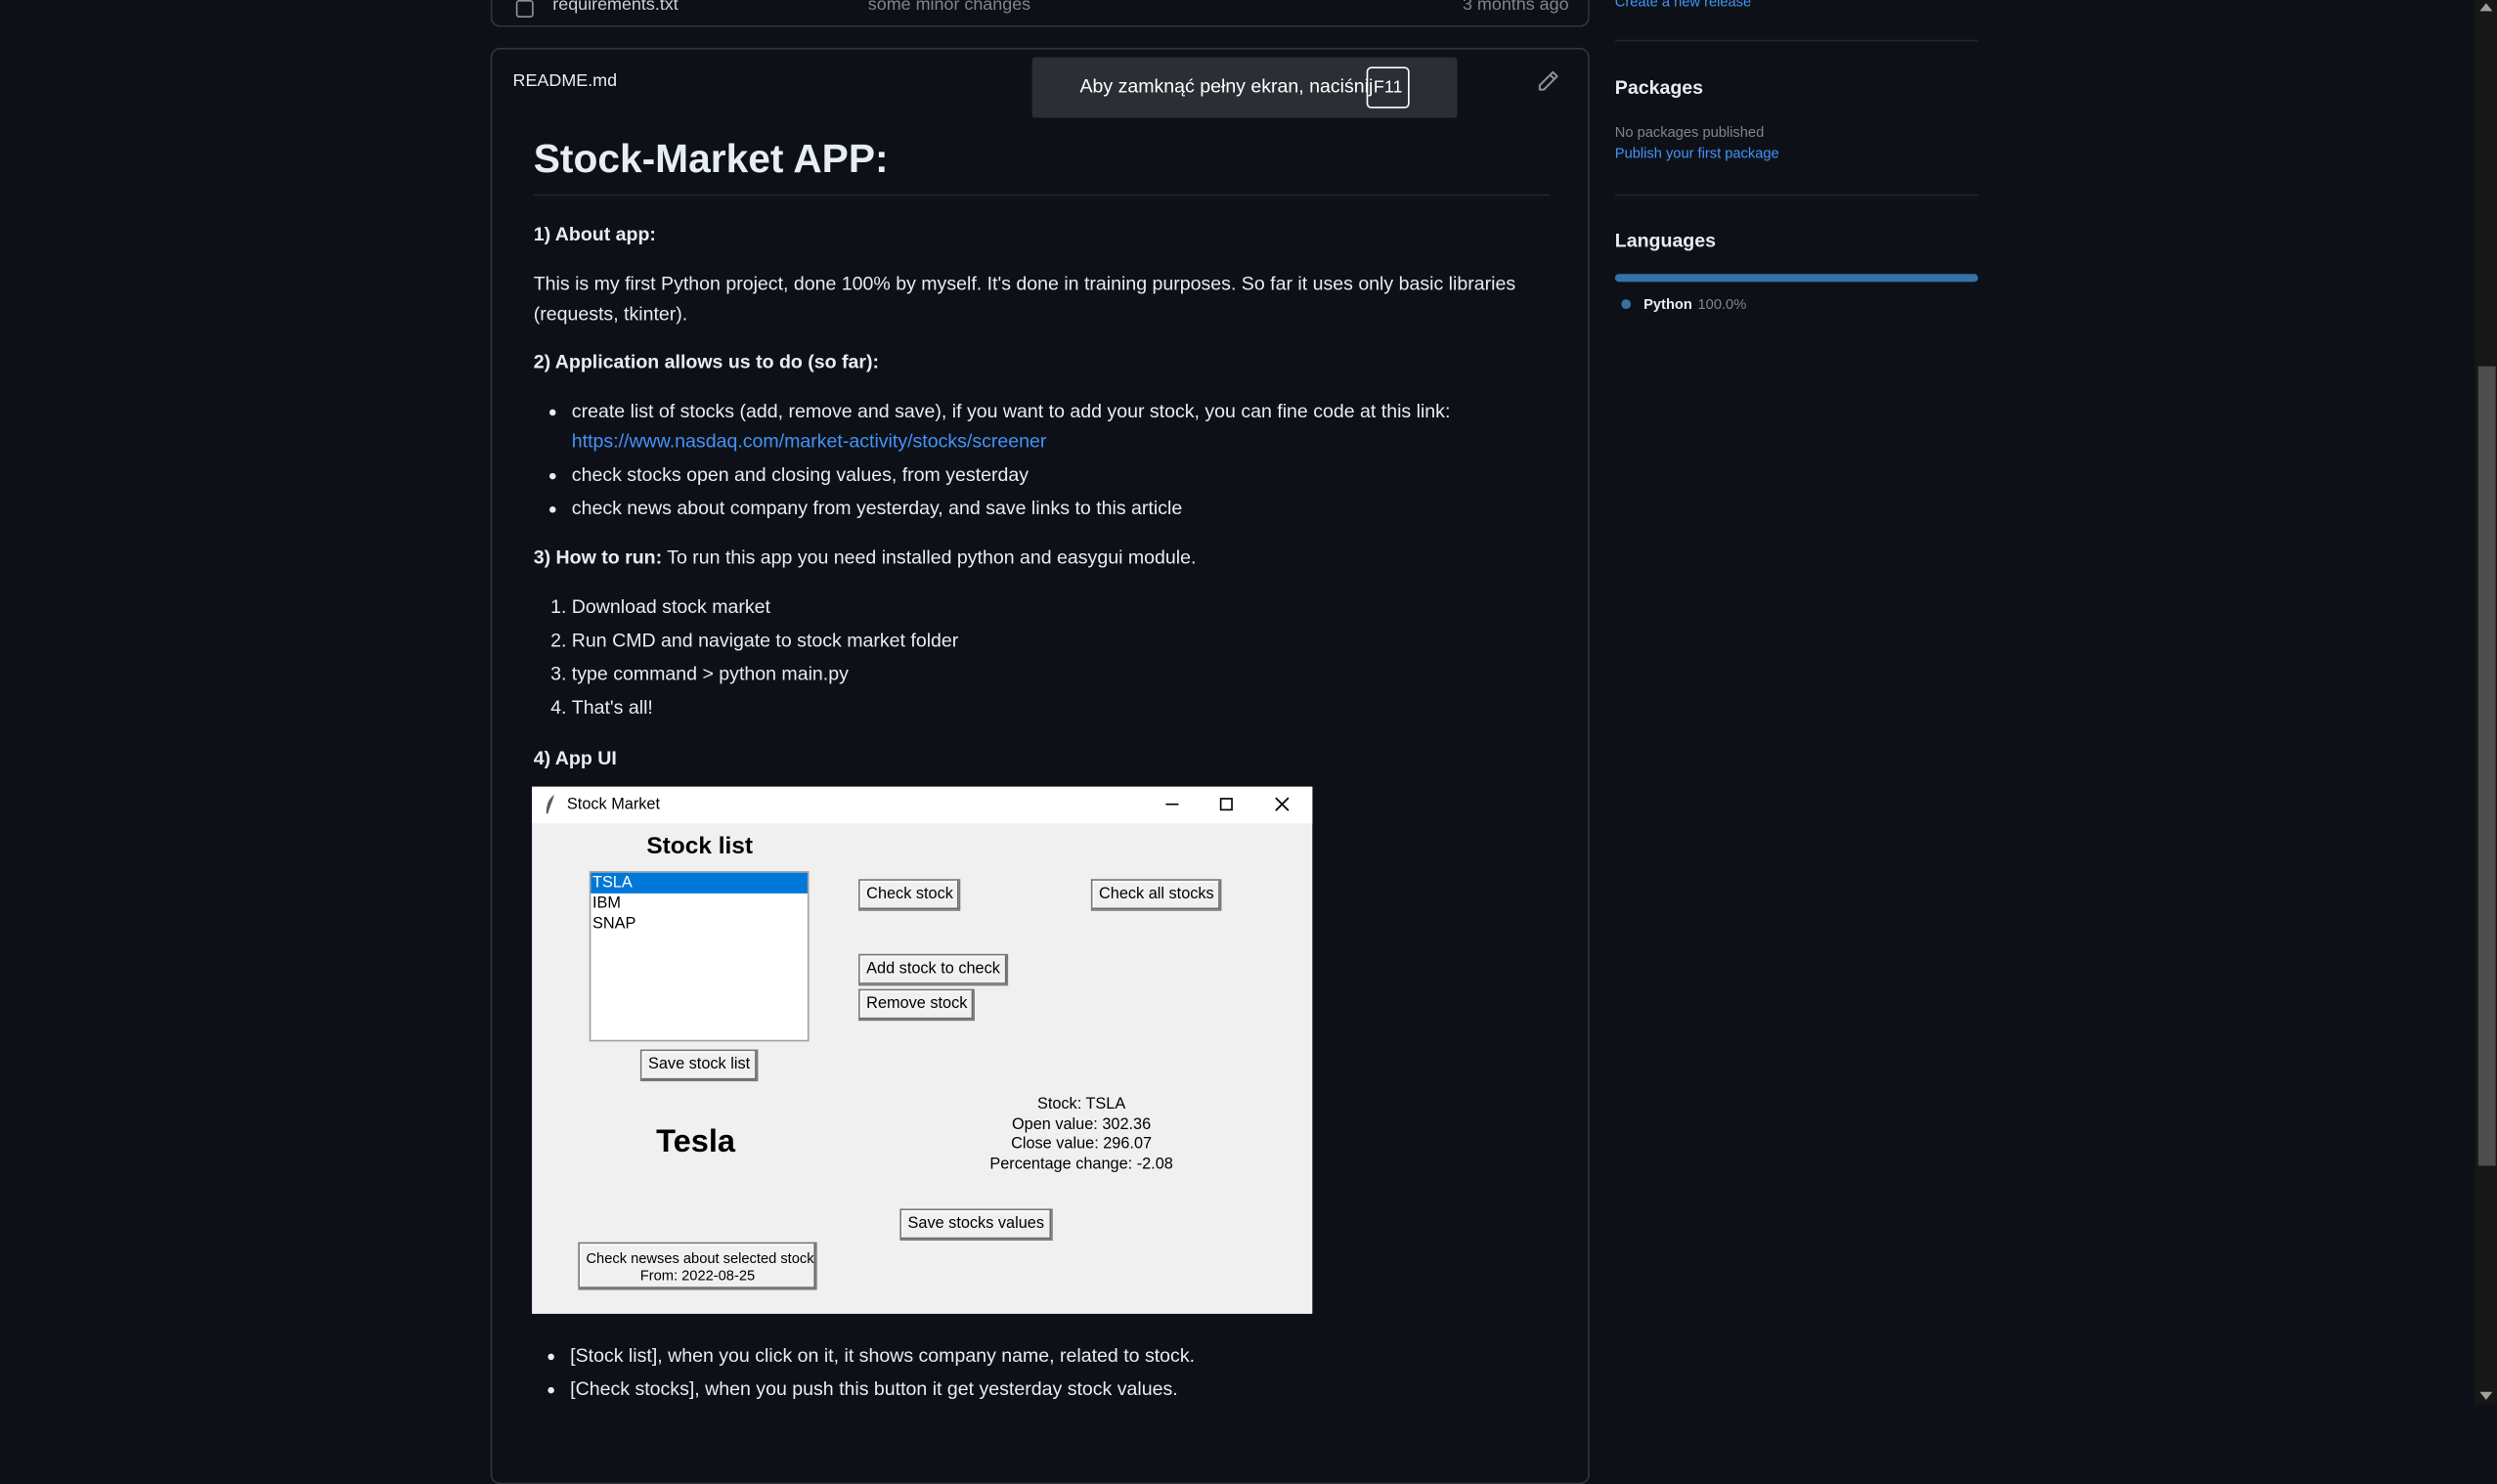 Image resolution: width=2497 pixels, height=1484 pixels. What do you see at coordinates (706, 361) in the screenshot?
I see `section-2-heading: 2) Application allows us to do (so far):` at bounding box center [706, 361].